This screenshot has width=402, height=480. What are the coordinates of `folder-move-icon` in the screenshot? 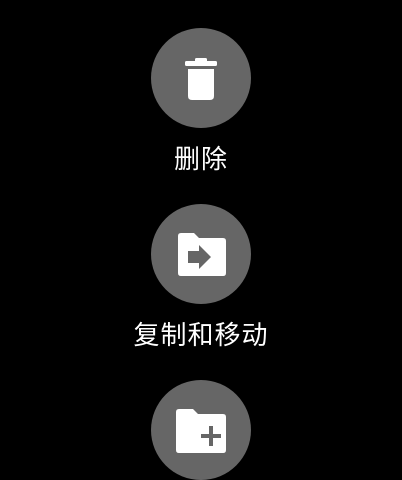 It's located at (202, 254).